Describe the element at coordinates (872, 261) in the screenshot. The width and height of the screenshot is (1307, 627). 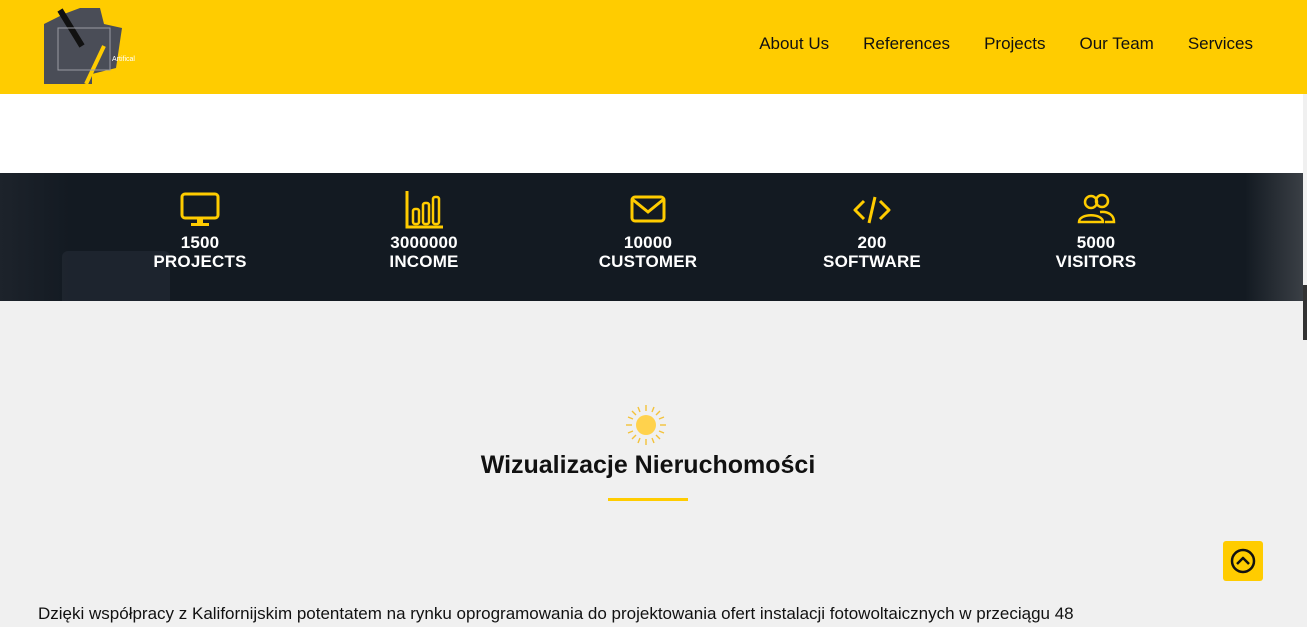
I see `stat-label: SOFTWARE` at that location.